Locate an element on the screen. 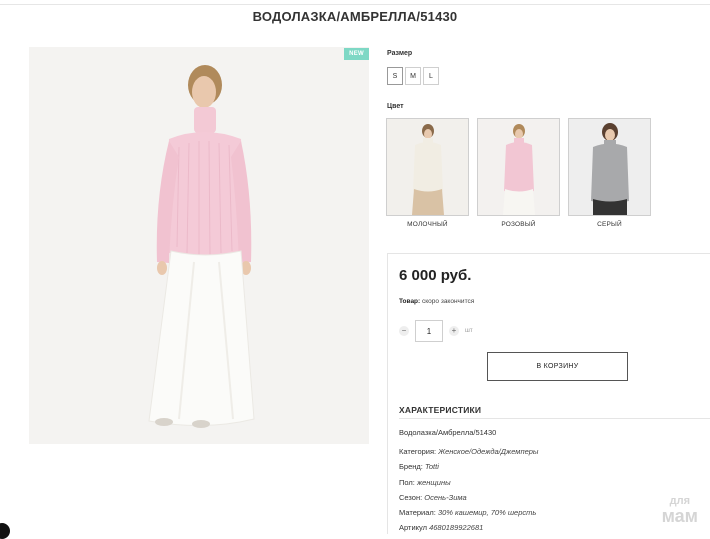  spec-key: Бренд: is located at coordinates (411, 467).